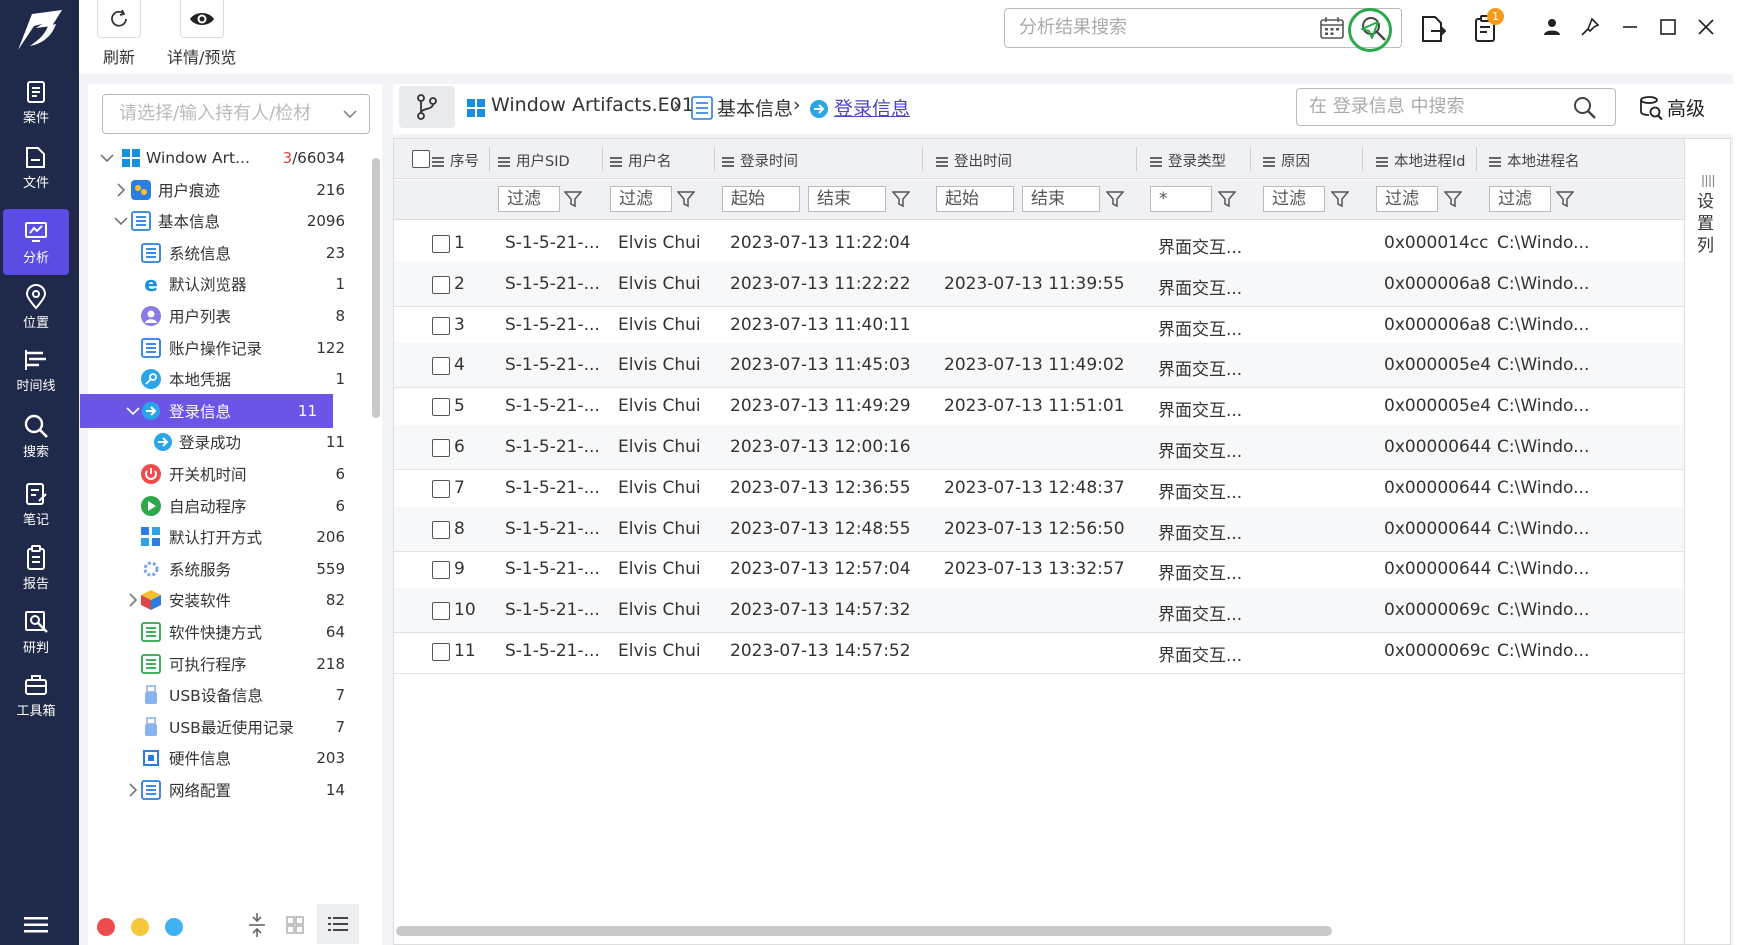  I want to click on sync-status-button, so click(1370, 30).